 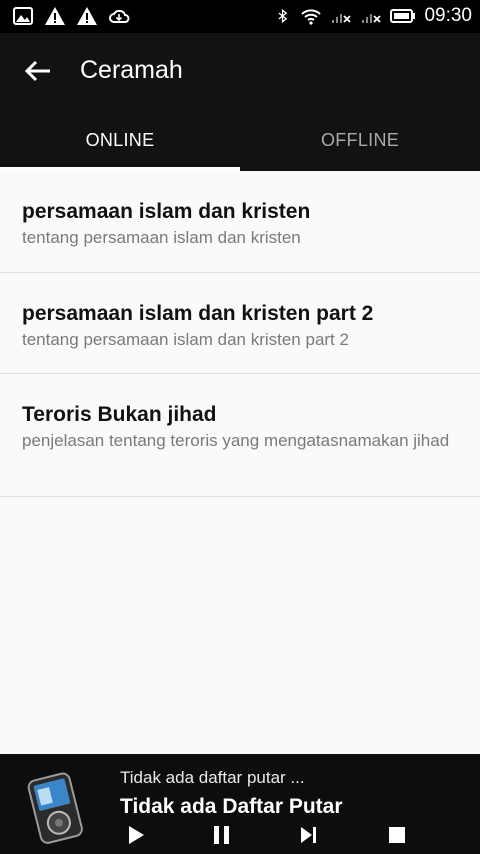 I want to click on stop-button, so click(x=397, y=835).